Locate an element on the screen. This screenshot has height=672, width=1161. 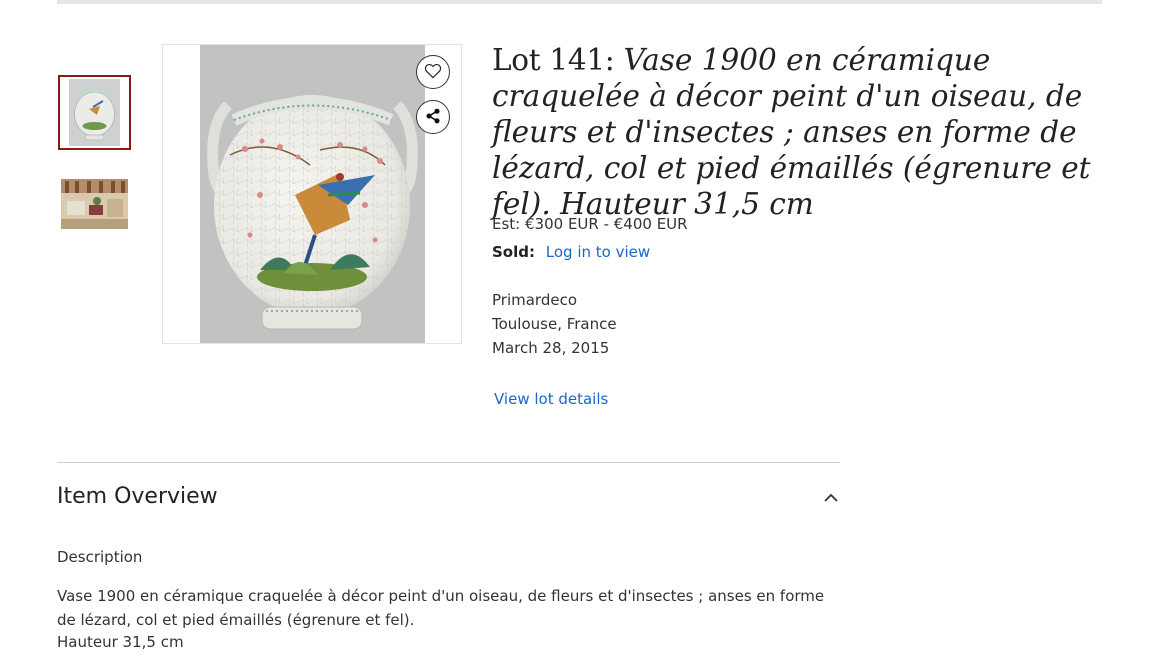
auction-date: March 28, 2015 is located at coordinates (551, 348).